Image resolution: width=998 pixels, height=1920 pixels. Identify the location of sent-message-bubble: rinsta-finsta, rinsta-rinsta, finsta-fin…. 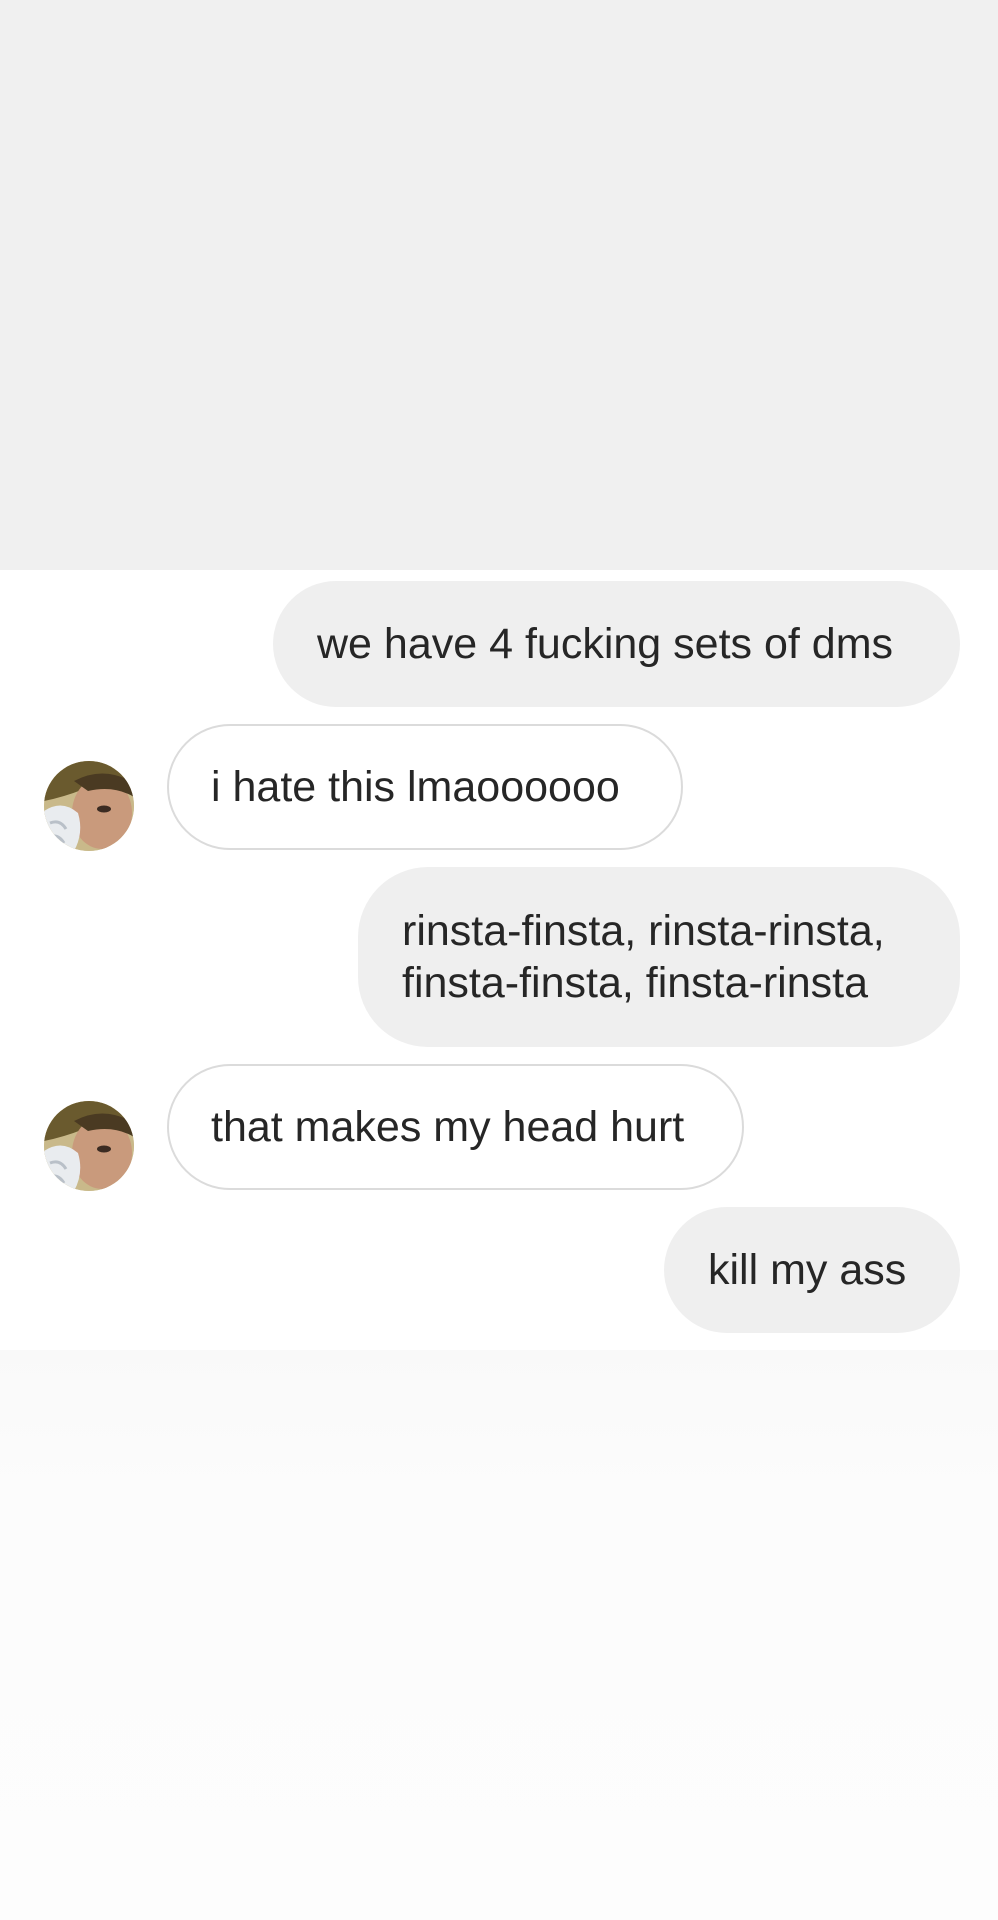
(659, 957).